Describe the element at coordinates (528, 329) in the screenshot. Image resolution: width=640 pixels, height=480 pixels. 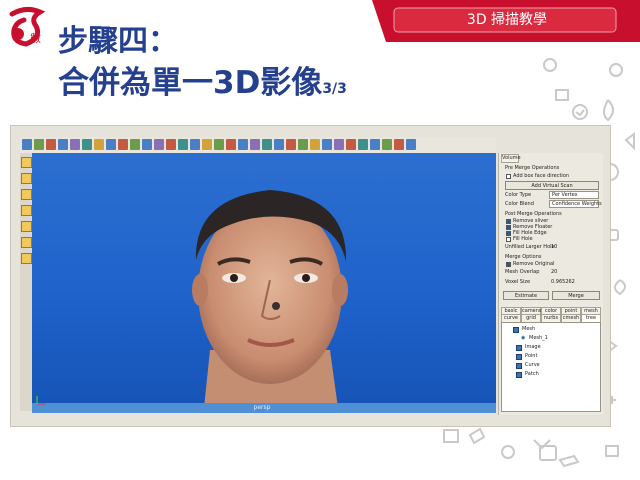
I see `tree-item-mesh: Mesh` at that location.